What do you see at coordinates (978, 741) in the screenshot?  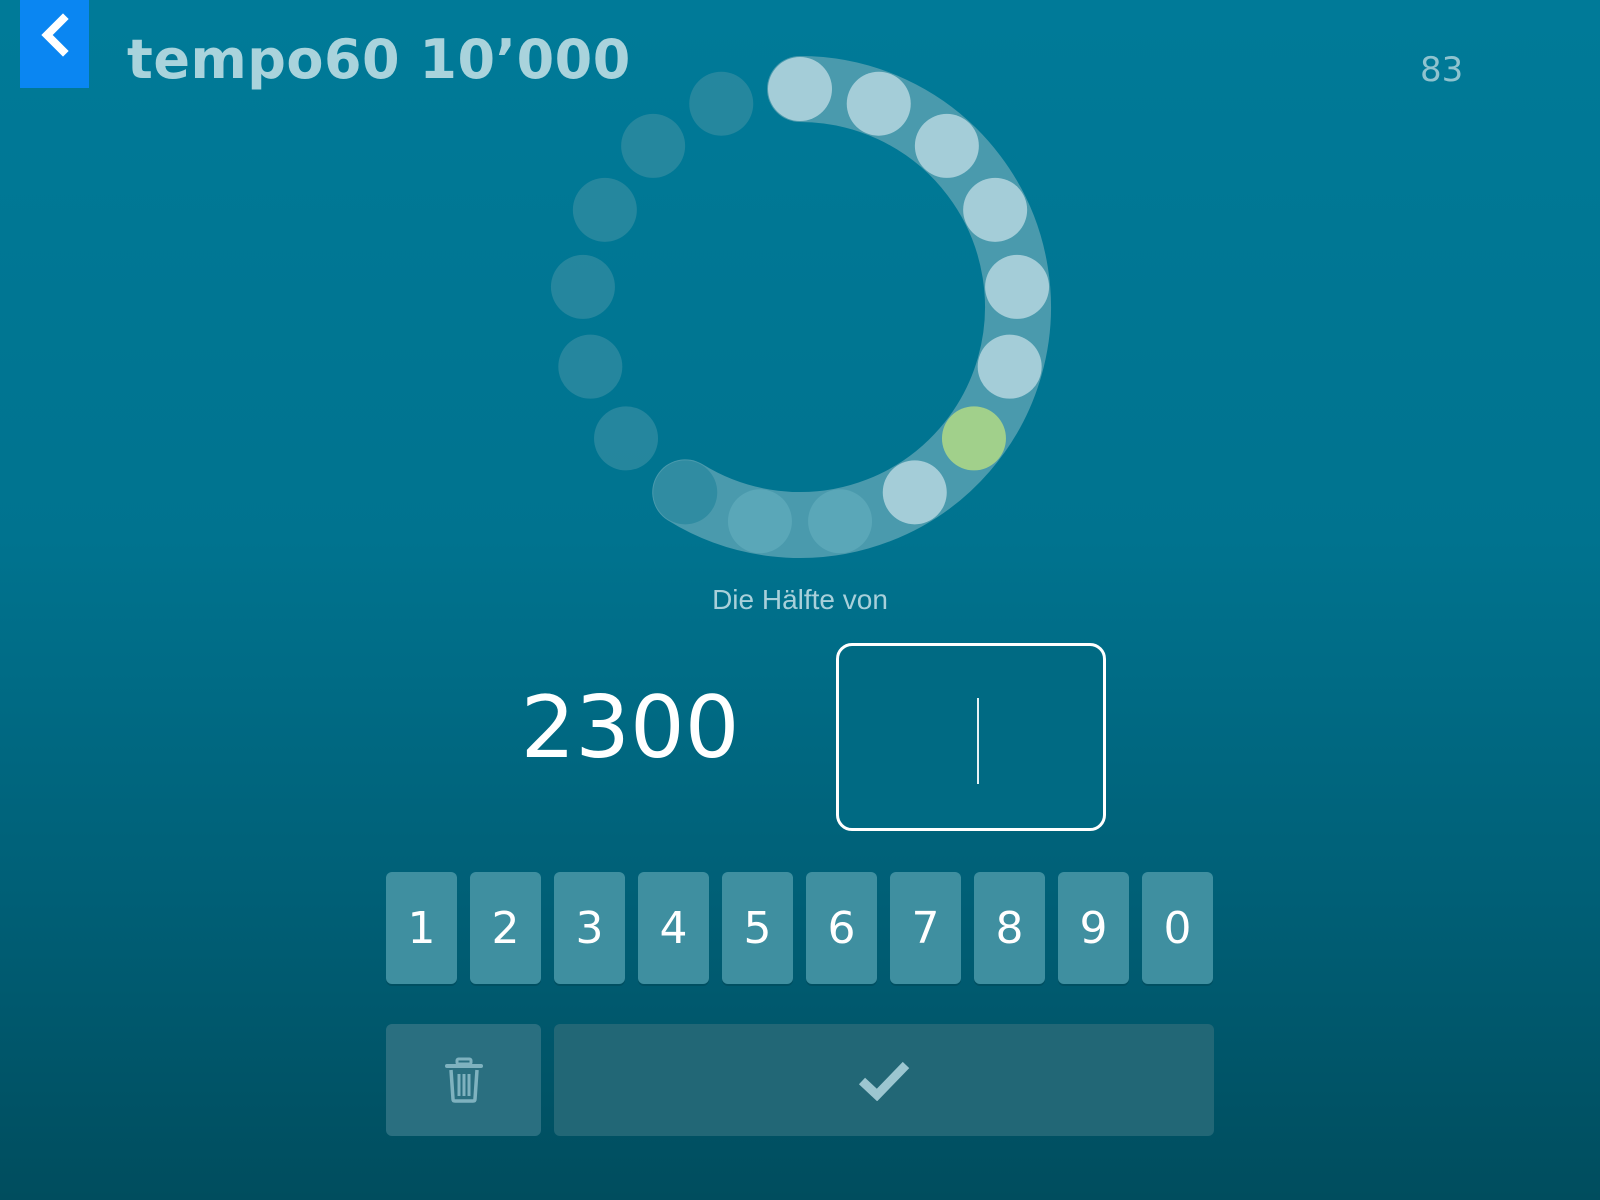 I see `text-caret` at bounding box center [978, 741].